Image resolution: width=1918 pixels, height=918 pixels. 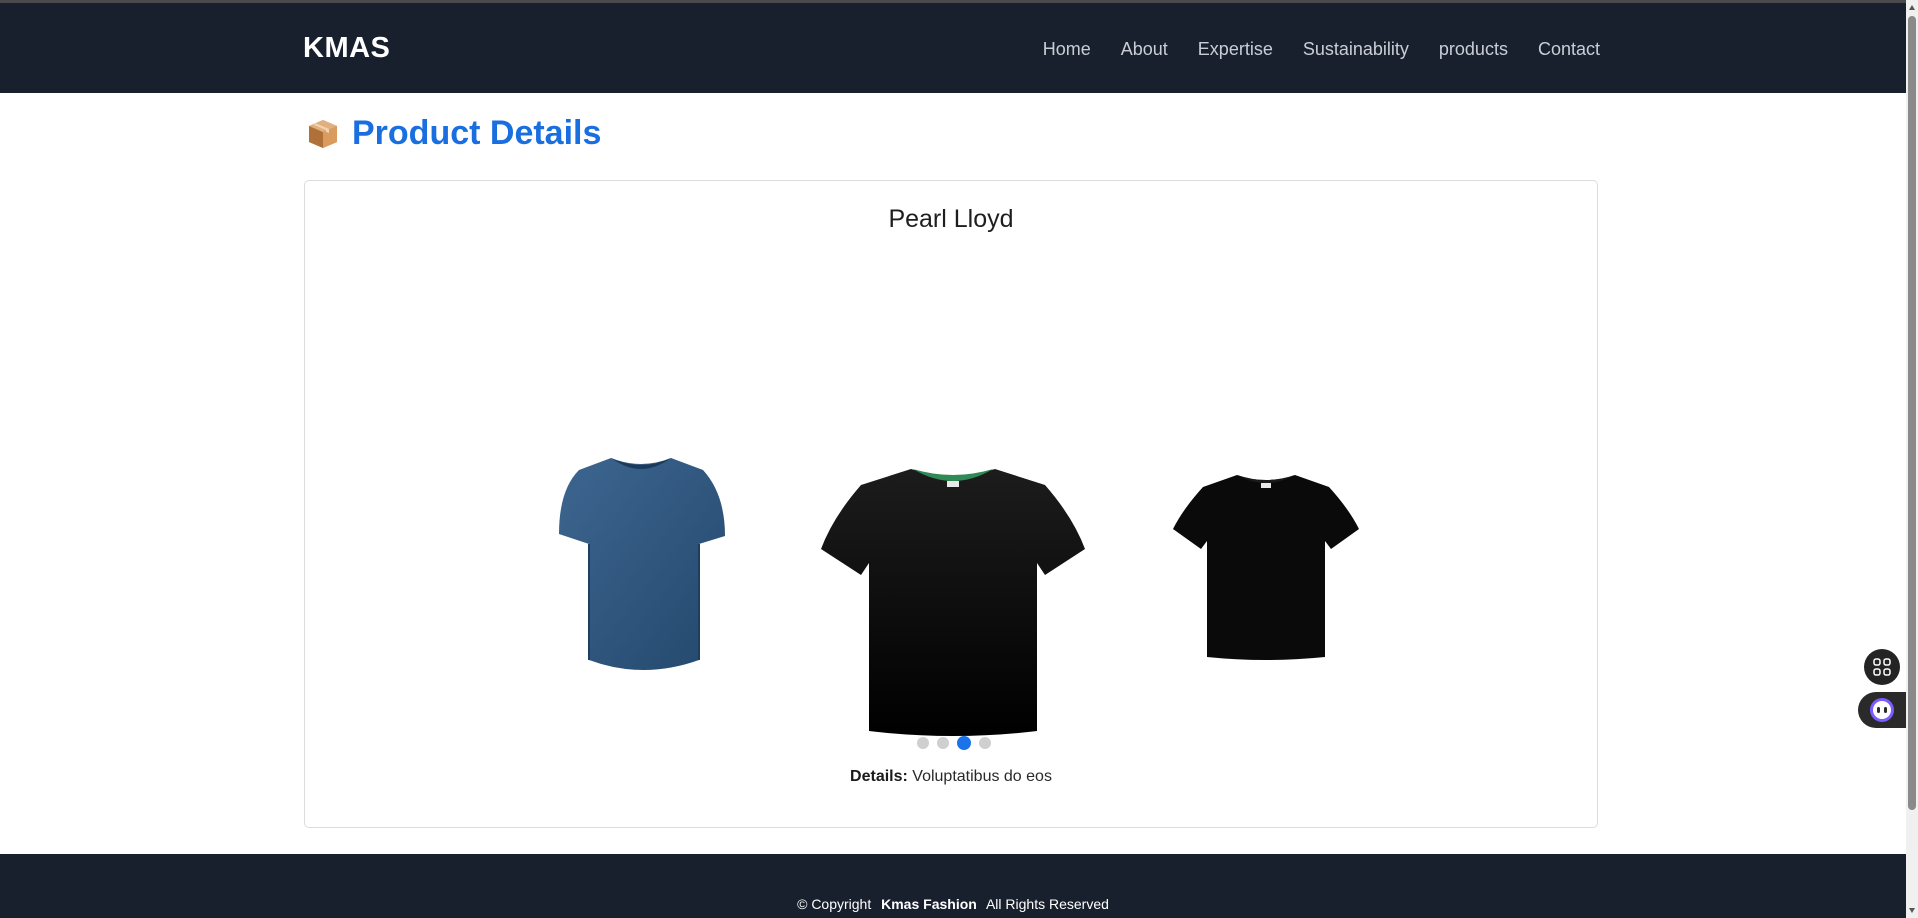 What do you see at coordinates (834, 904) in the screenshot?
I see `copyright-prefix: © Copyright` at bounding box center [834, 904].